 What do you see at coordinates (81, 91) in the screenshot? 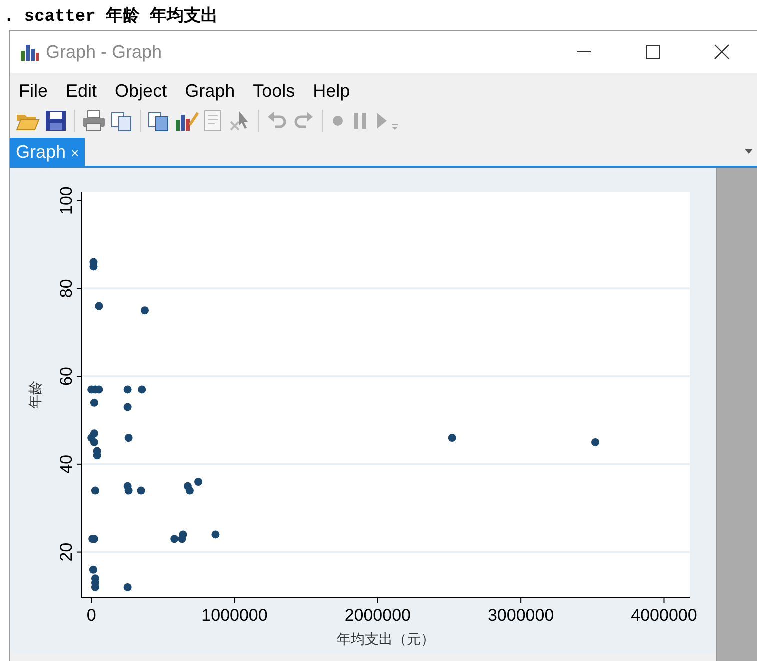
I see `menu-item: Edit` at bounding box center [81, 91].